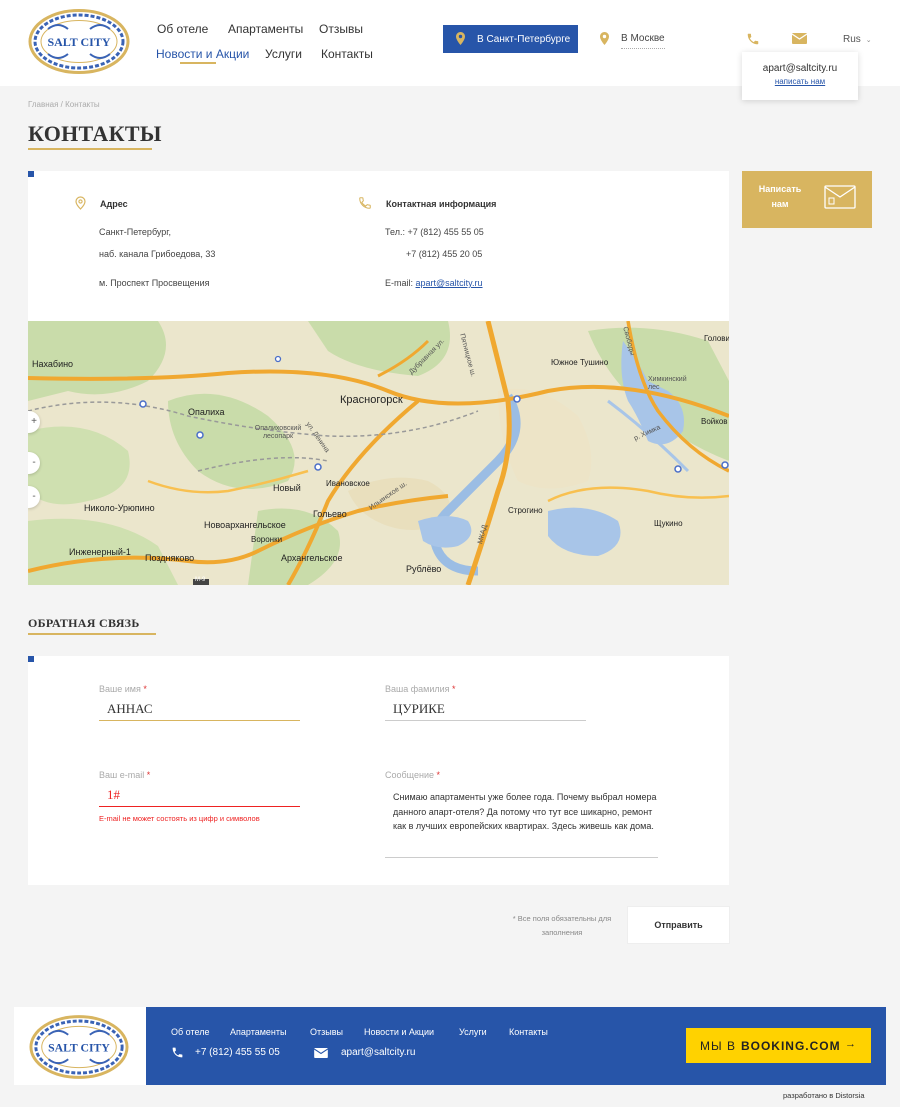  I want to click on contact-info-heading: Контактная информация, so click(441, 204).